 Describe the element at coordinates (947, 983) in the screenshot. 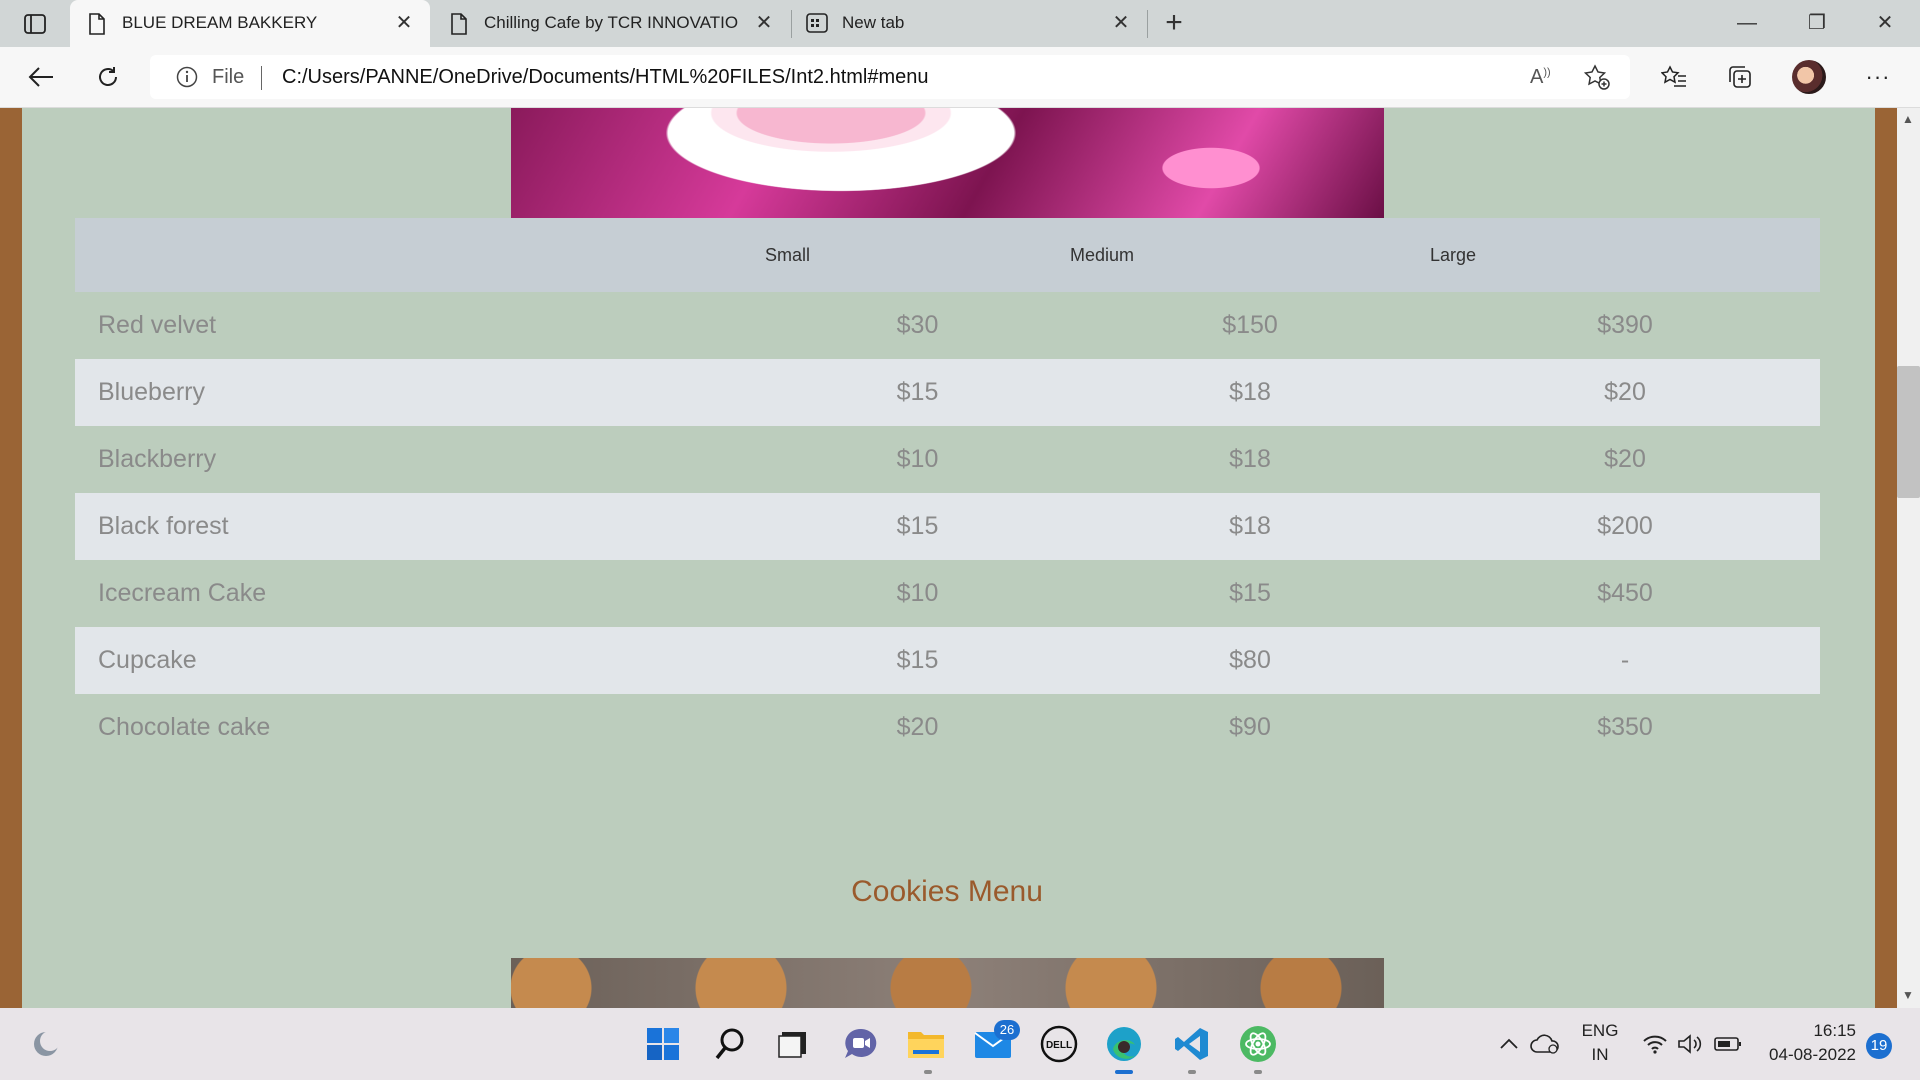

I see `cookies-photo` at that location.